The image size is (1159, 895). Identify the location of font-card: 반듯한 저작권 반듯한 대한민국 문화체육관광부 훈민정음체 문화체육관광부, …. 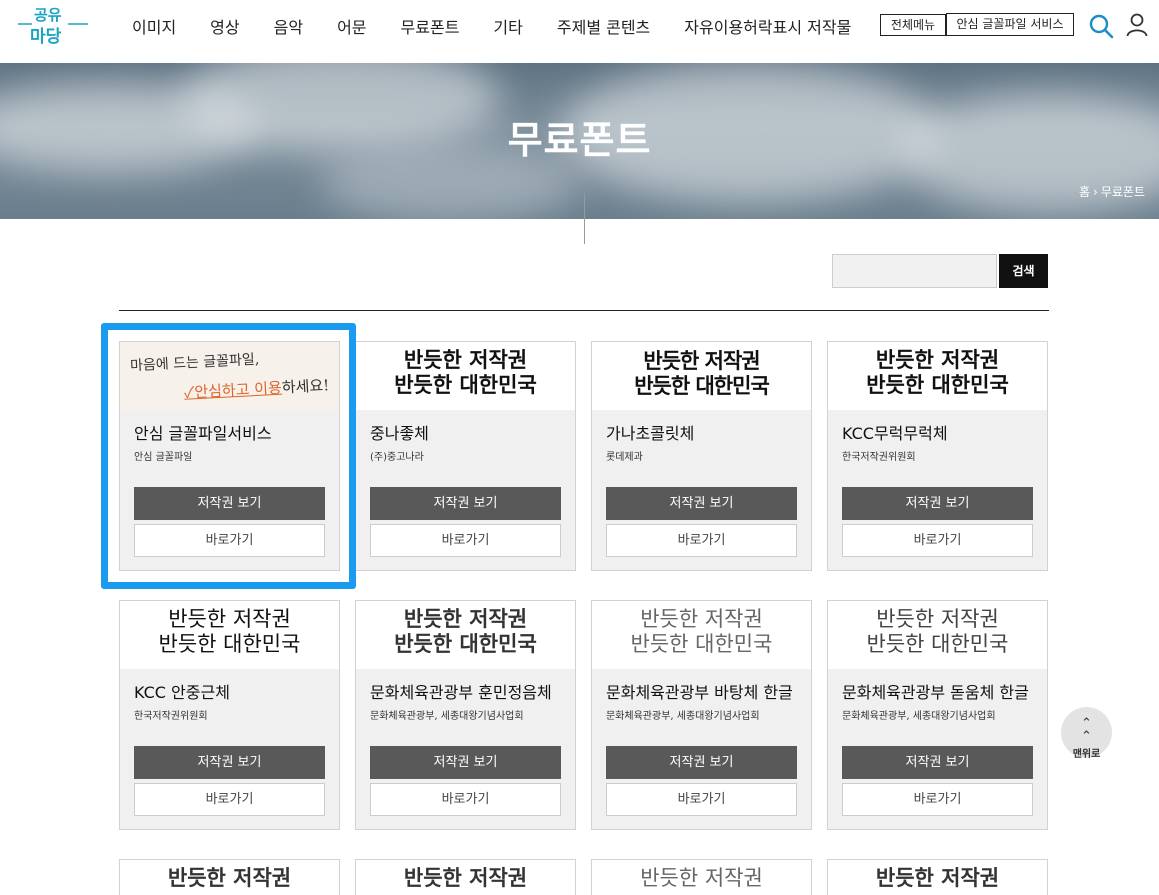
(465, 715).